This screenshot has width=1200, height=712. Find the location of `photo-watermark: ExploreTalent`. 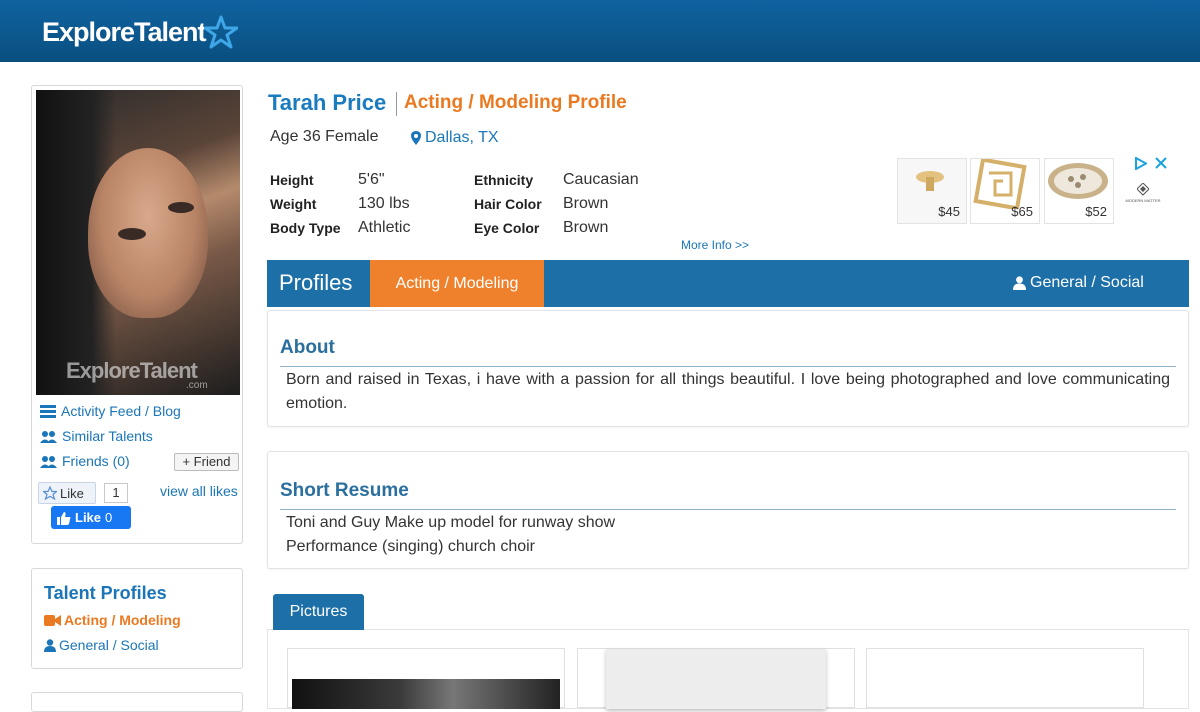

photo-watermark: ExploreTalent is located at coordinates (132, 370).